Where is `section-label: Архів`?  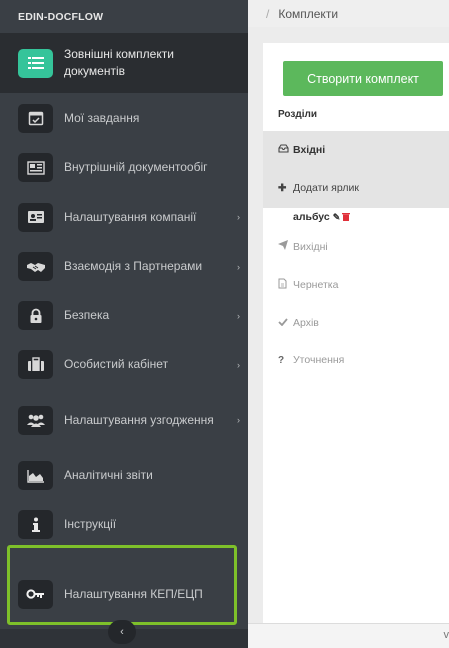
section-label: Архів is located at coordinates (306, 323).